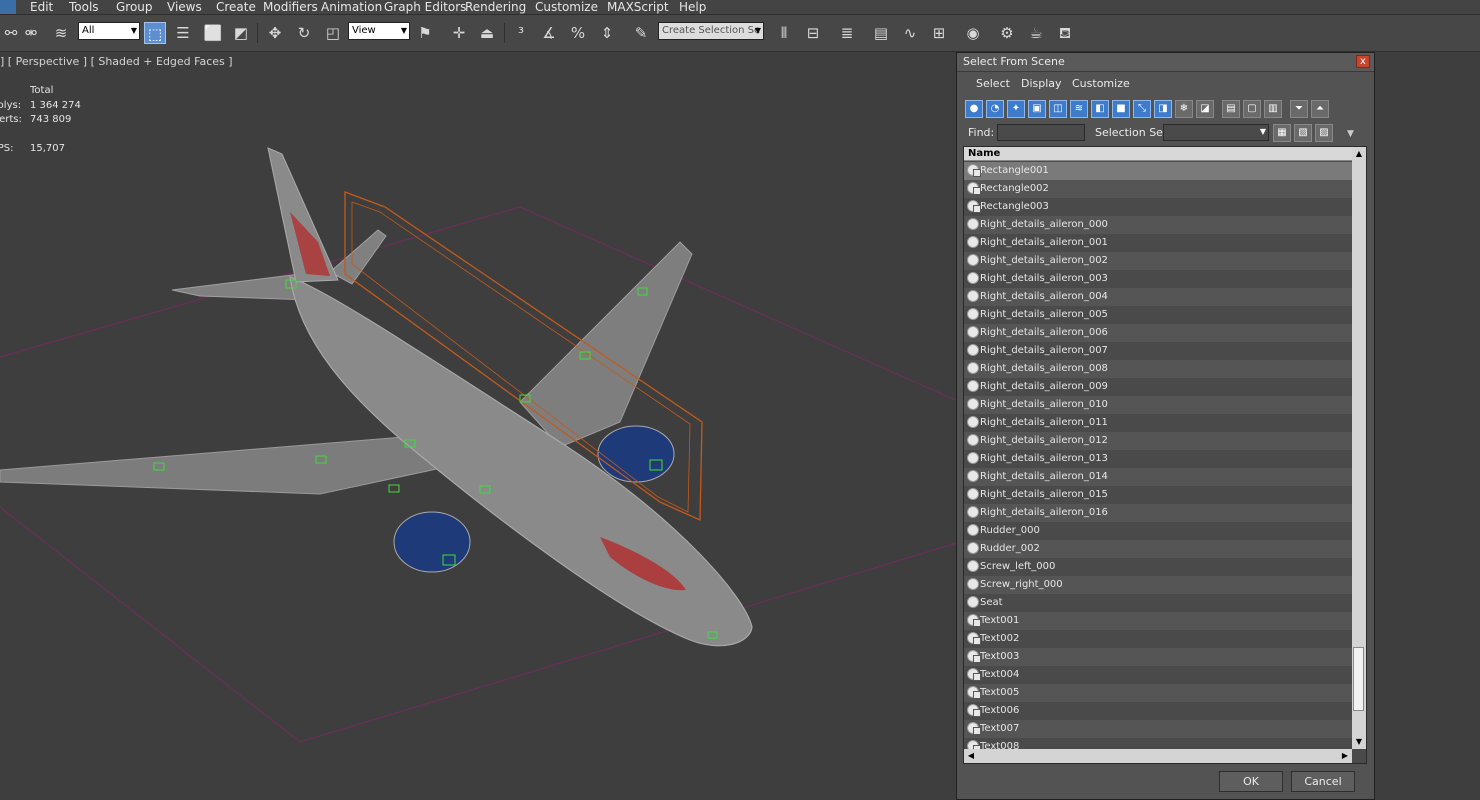 The height and width of the screenshot is (800, 1480). What do you see at coordinates (290, 7) in the screenshot?
I see `menu-modifiers: Modifiers` at bounding box center [290, 7].